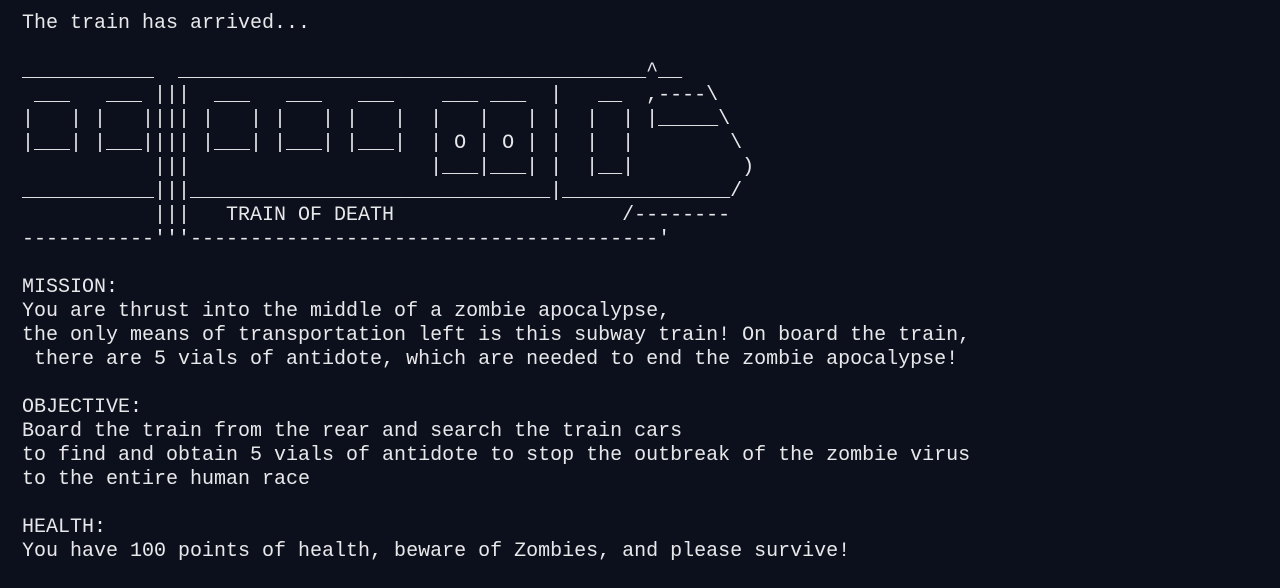 This screenshot has width=1280, height=588. What do you see at coordinates (64, 527) in the screenshot?
I see `health-heading: HEALTH:` at bounding box center [64, 527].